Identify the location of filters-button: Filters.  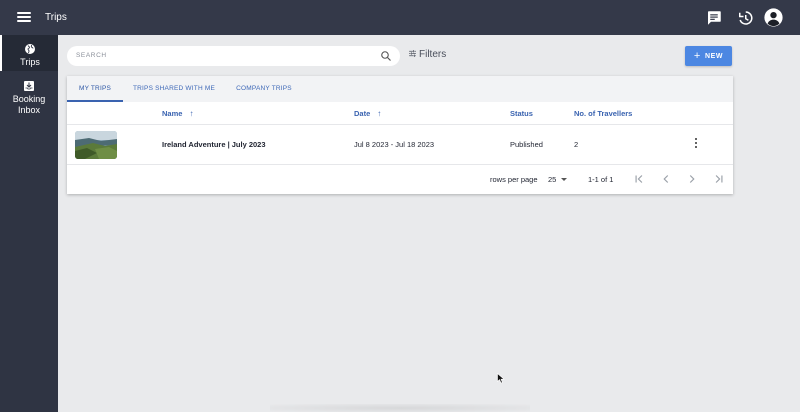
(427, 54).